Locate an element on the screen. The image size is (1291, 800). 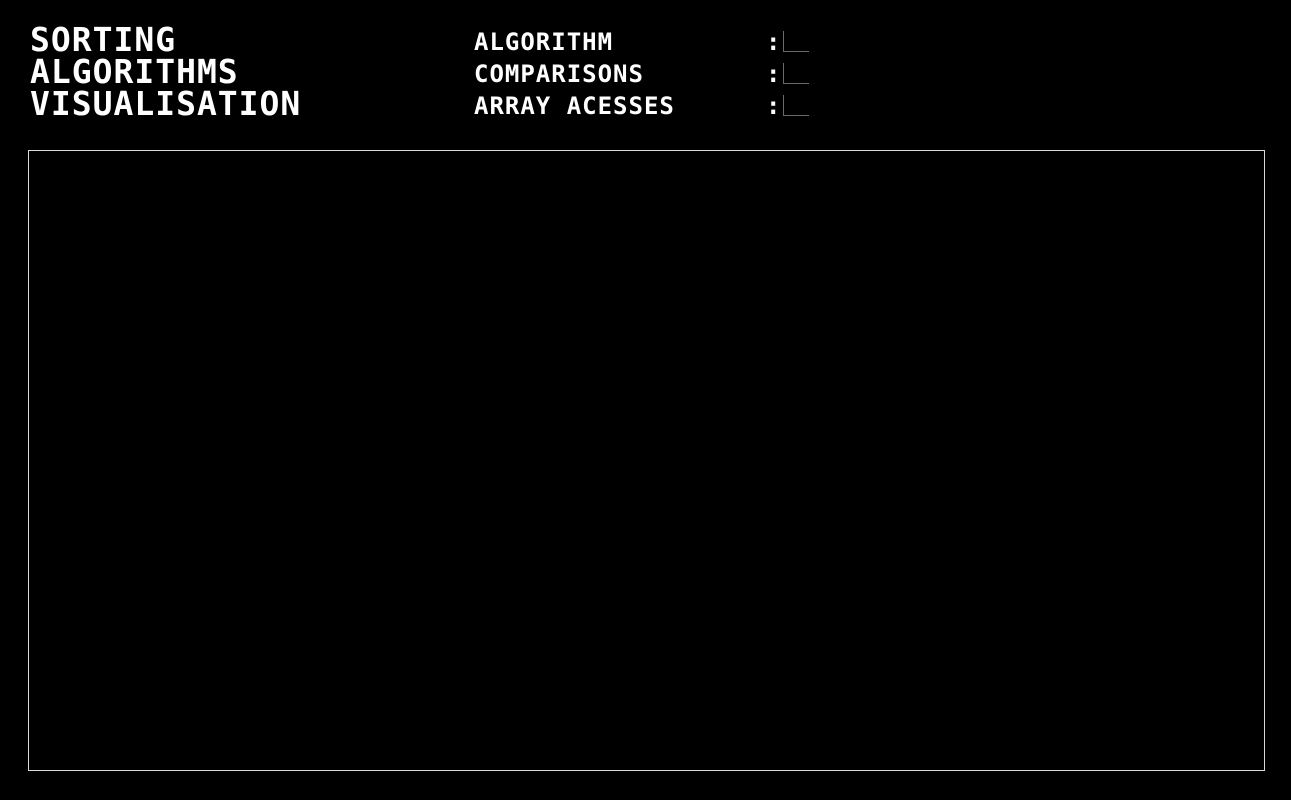
algorithm-value is located at coordinates (796, 41).